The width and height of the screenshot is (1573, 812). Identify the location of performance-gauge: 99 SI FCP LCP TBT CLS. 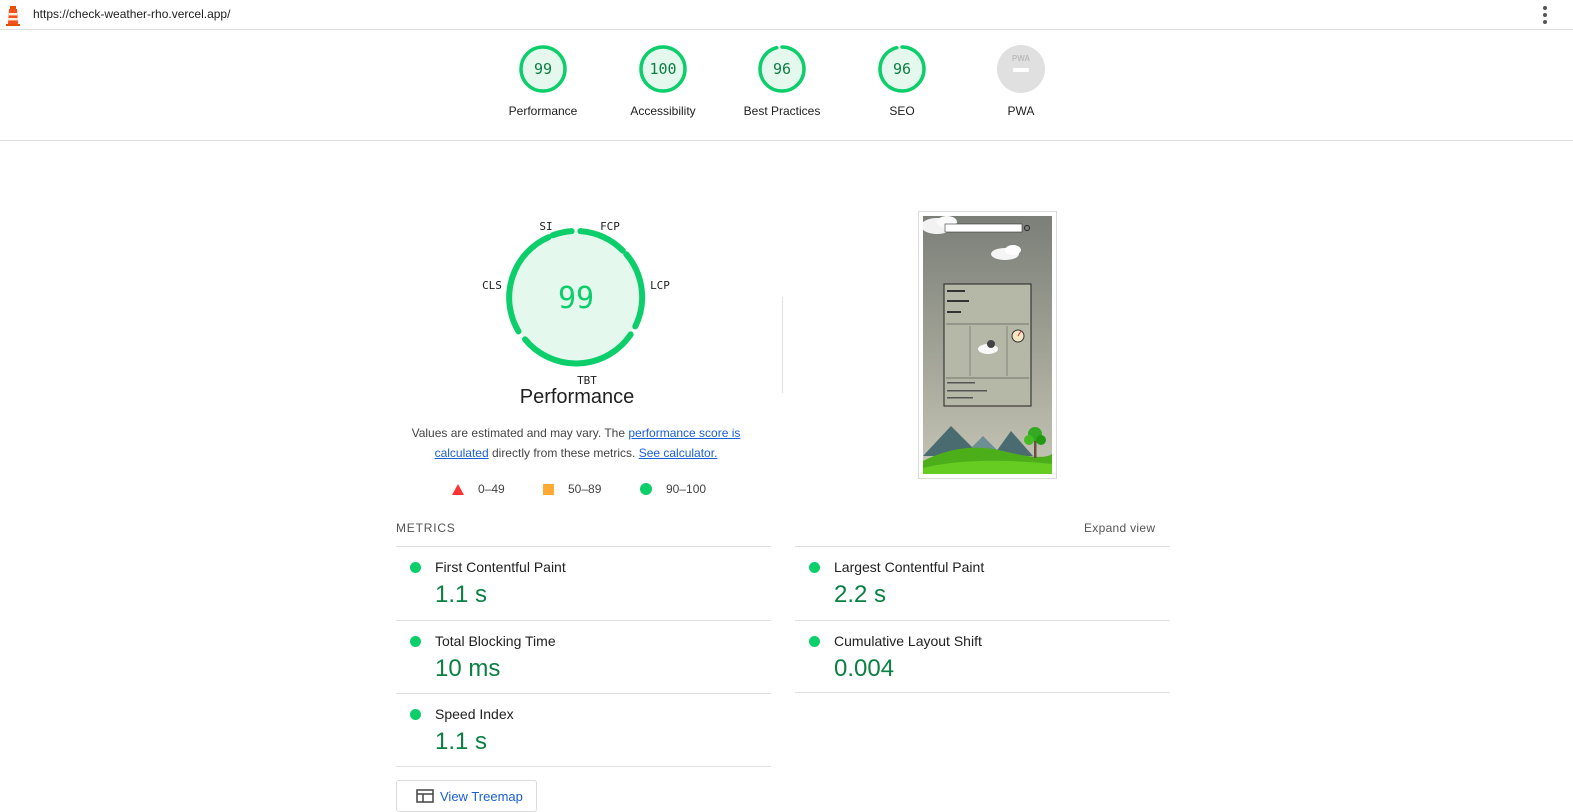
(576, 303).